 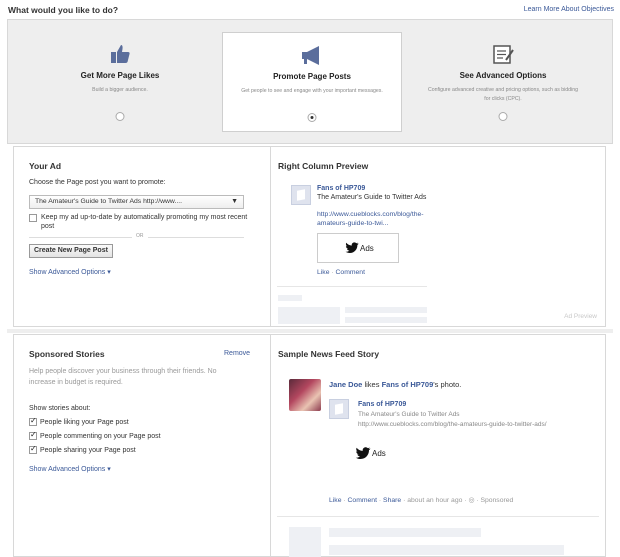 I want to click on story-option-label: People commenting on your Page post, so click(x=100, y=436).